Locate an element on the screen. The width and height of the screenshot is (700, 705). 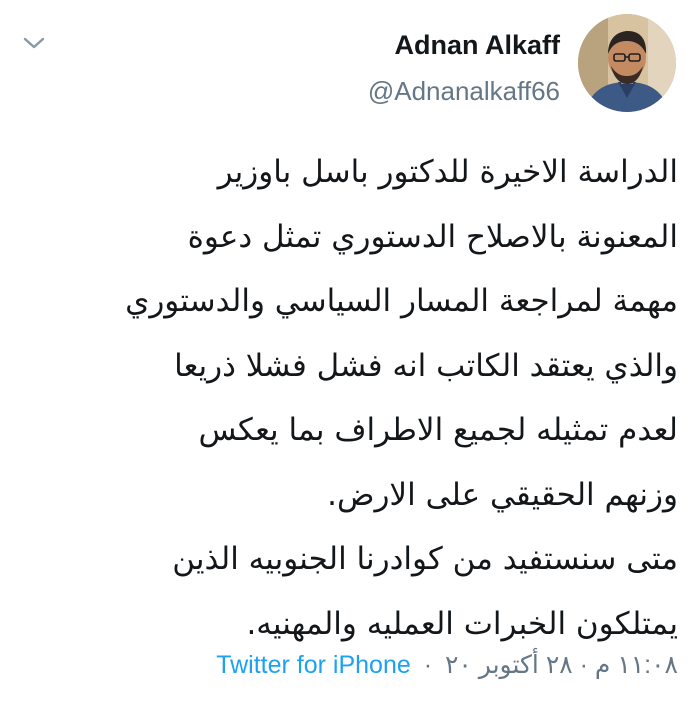
tweet-text-line: المعنونة بالاصلاح الدستوري تمثل دعوة is located at coordinates (432, 236).